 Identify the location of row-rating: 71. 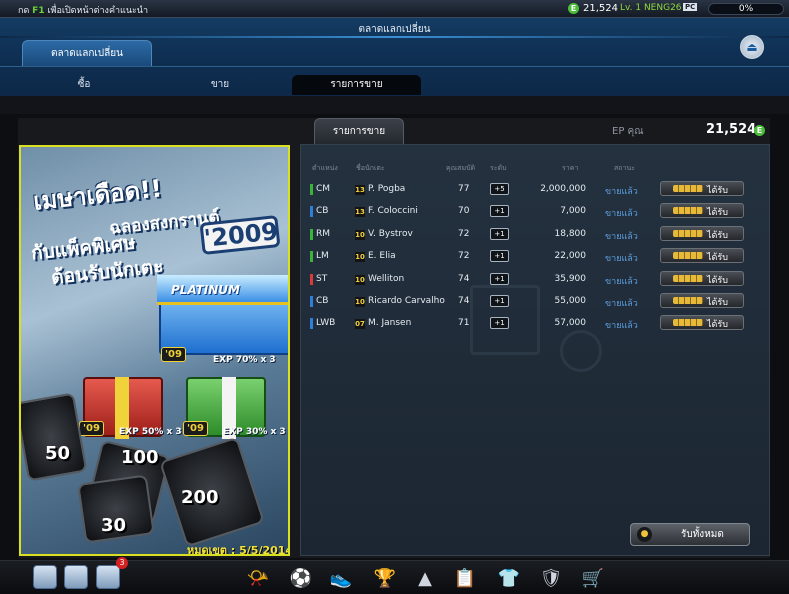
(464, 323).